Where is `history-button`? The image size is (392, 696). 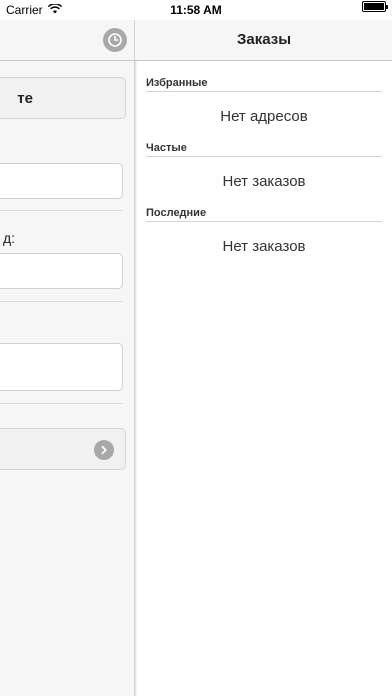
history-button is located at coordinates (115, 40).